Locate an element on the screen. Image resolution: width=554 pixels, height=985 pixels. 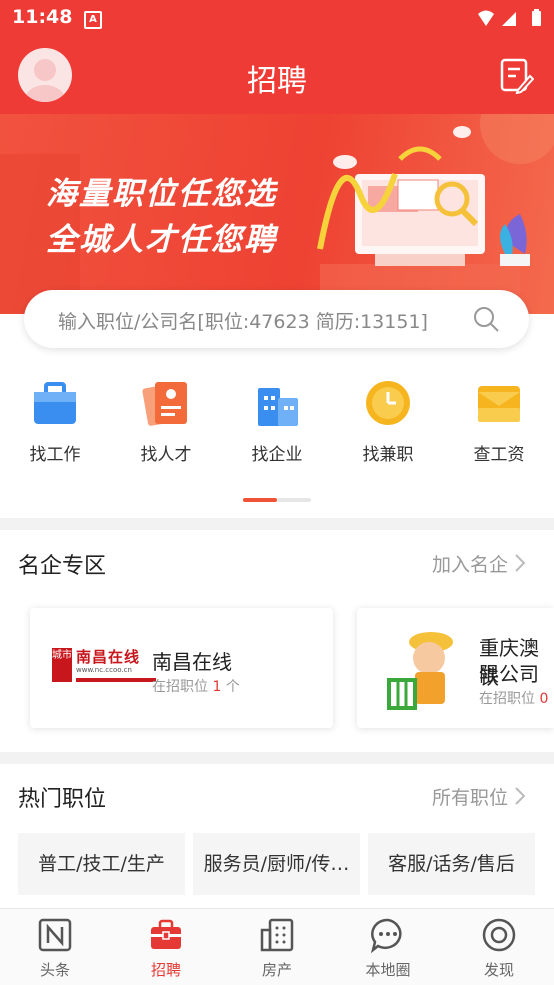
nav-find-talent: 找人才 is located at coordinates (166, 421).